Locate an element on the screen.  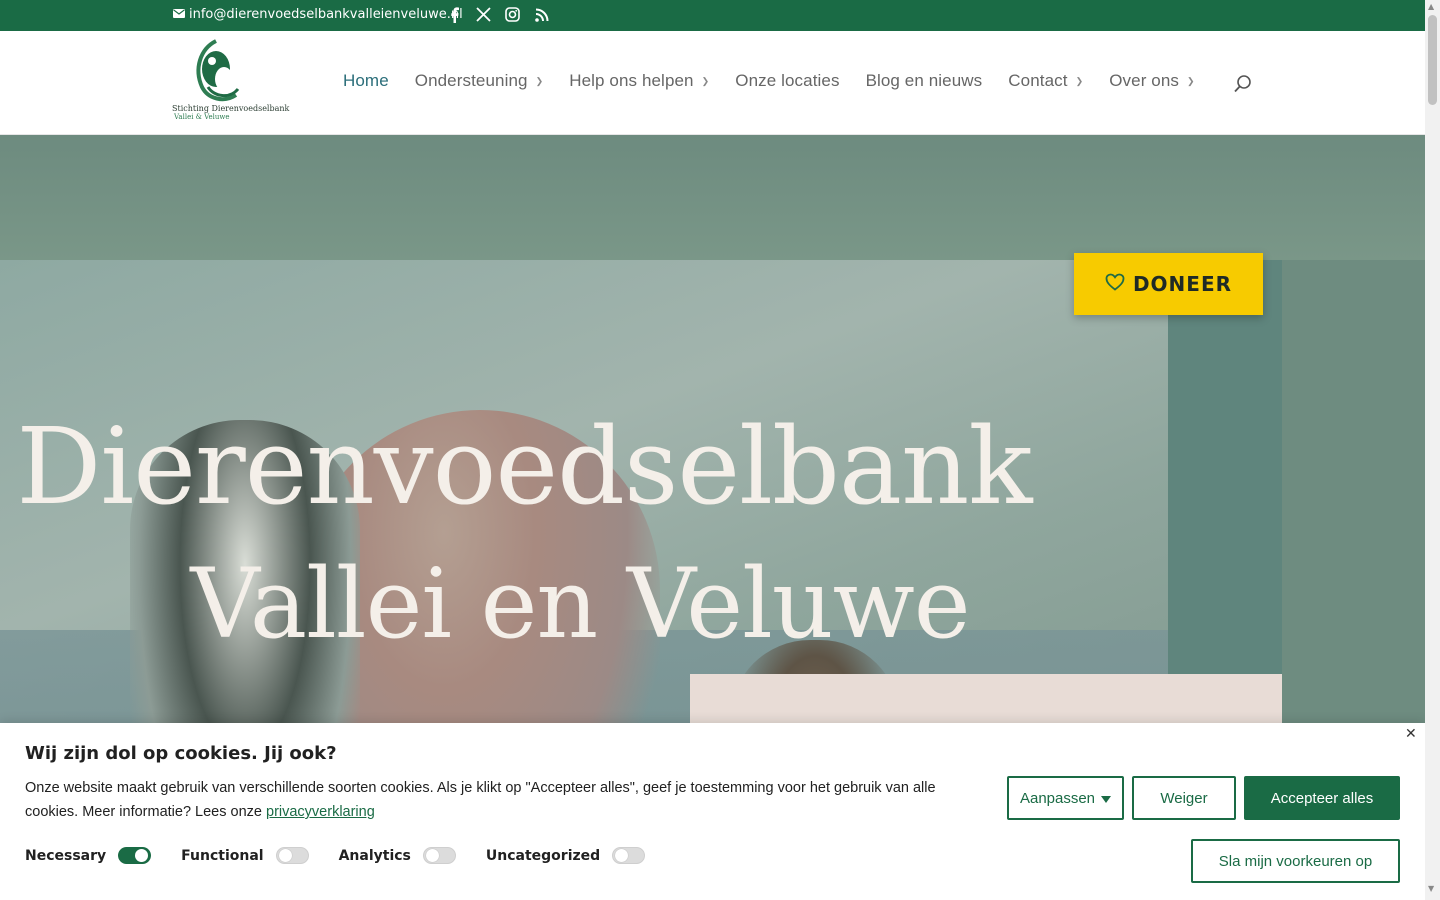
toggle-functional: Functional is located at coordinates (245, 855).